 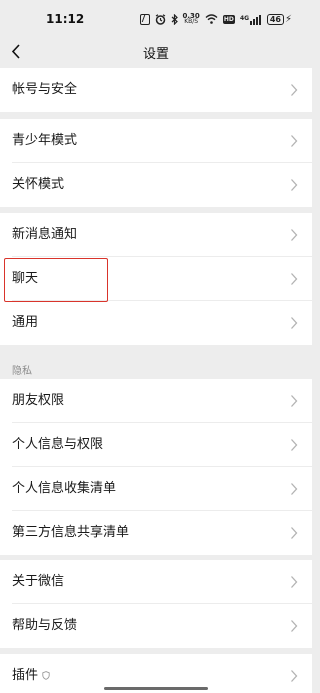 I want to click on menu-item-label: 青少年模式, so click(x=45, y=140).